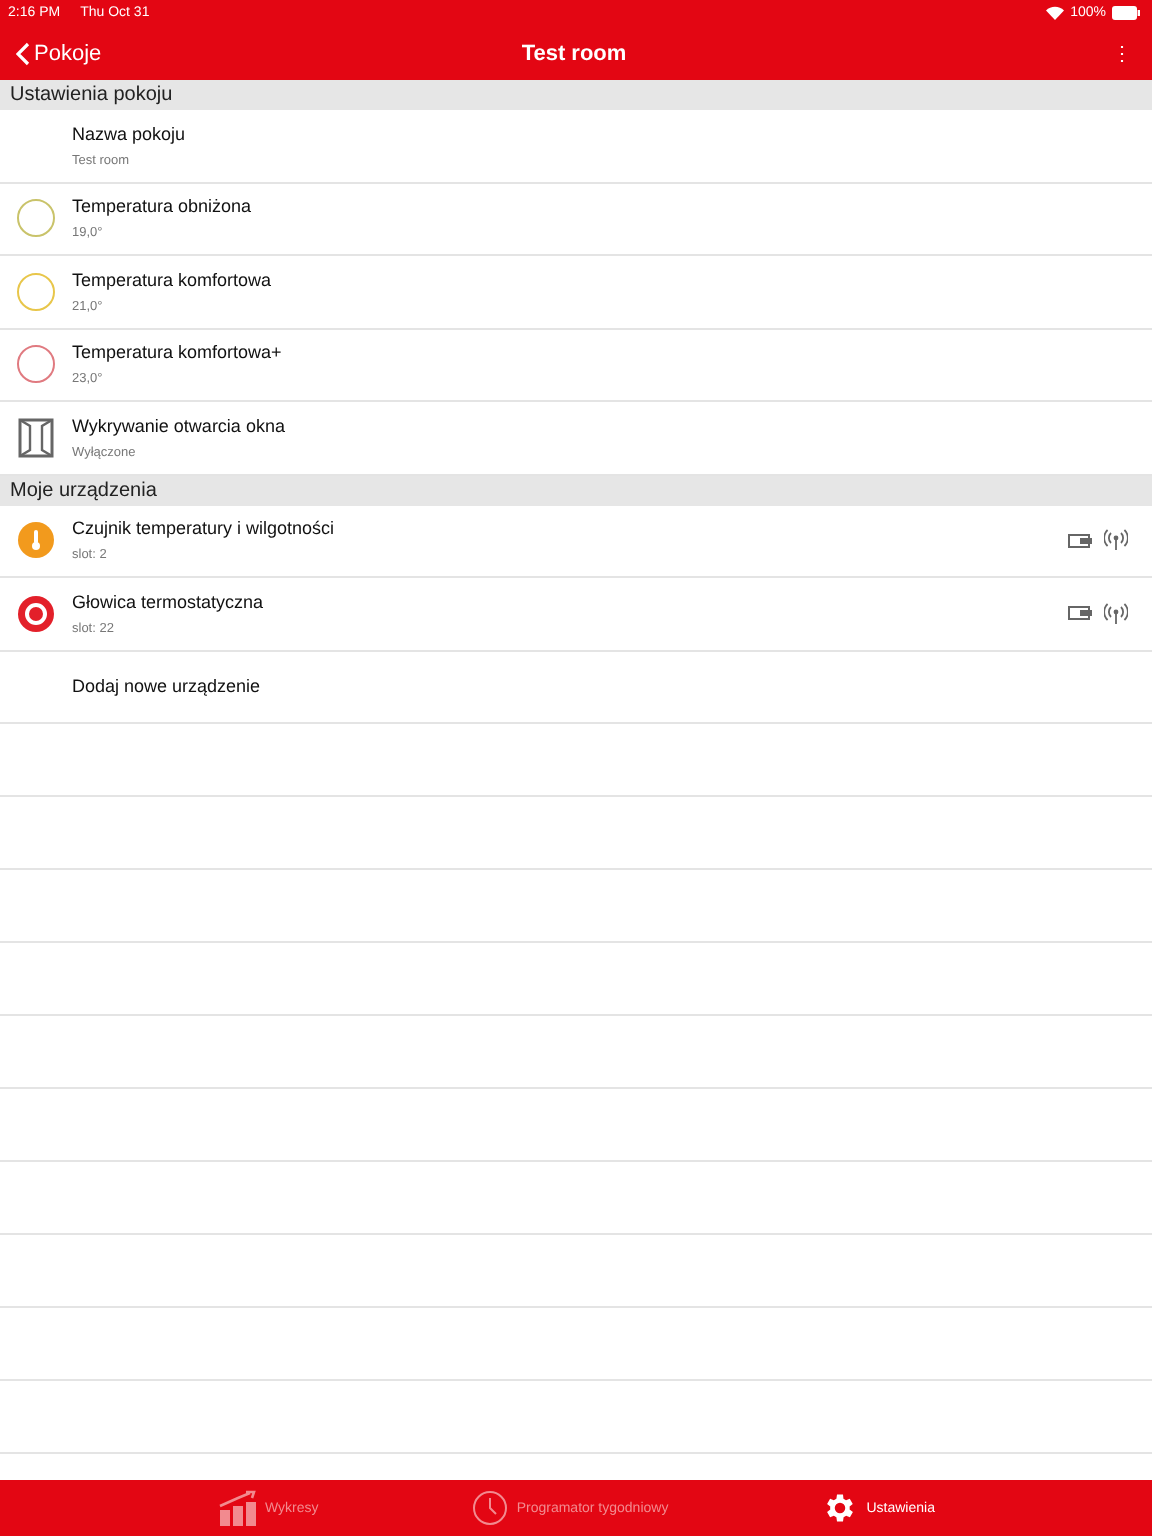 This screenshot has height=1536, width=1152. What do you see at coordinates (36, 540) in the screenshot?
I see `thermometer-icon` at bounding box center [36, 540].